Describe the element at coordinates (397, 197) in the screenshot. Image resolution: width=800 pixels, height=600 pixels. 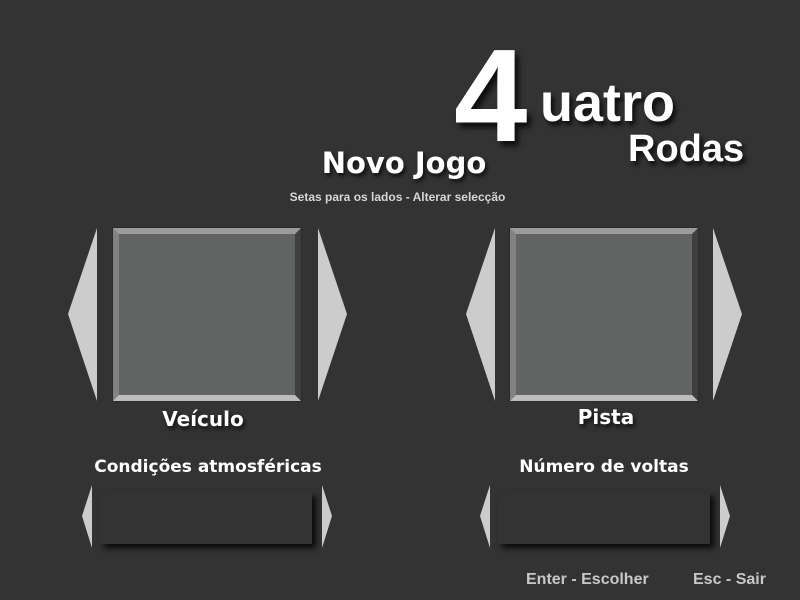
I see `instructions-text: Setas para os lados - Alterar selecção` at that location.